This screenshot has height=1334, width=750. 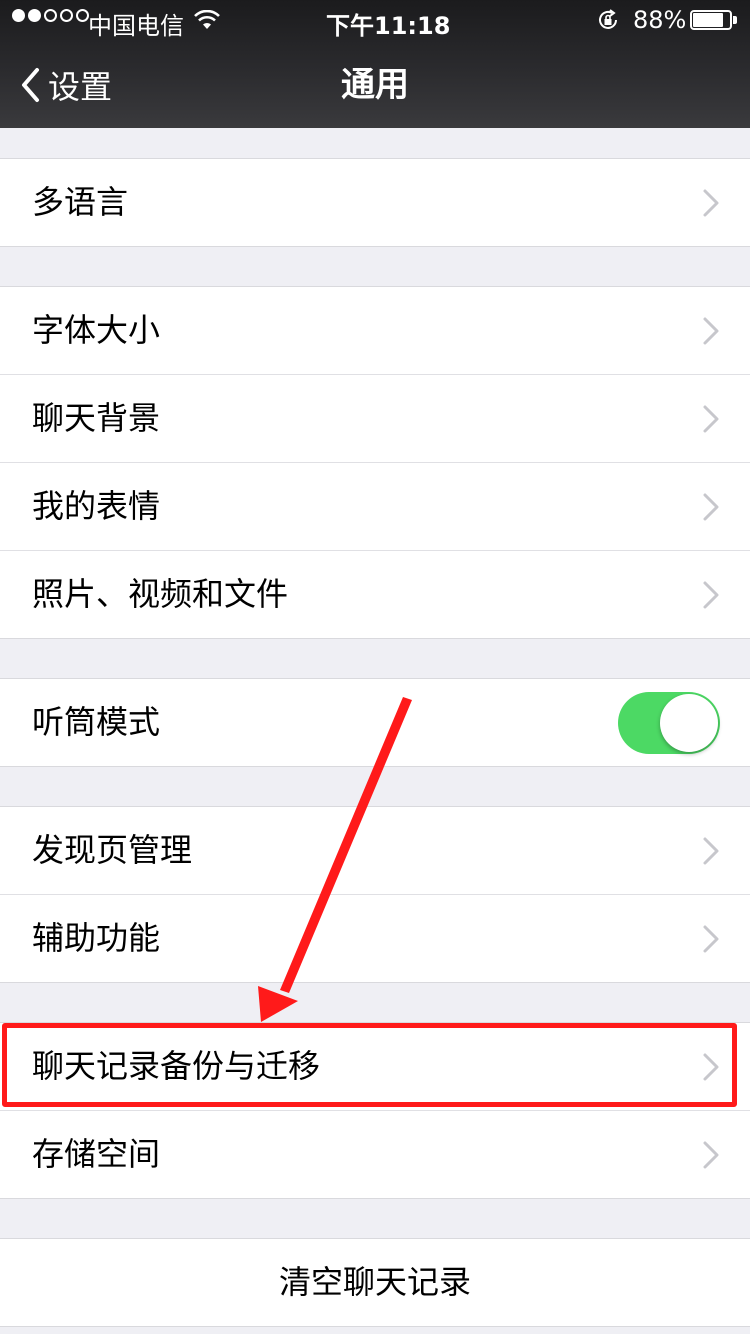 What do you see at coordinates (50, 15) in the screenshot?
I see `signal-strength-icon` at bounding box center [50, 15].